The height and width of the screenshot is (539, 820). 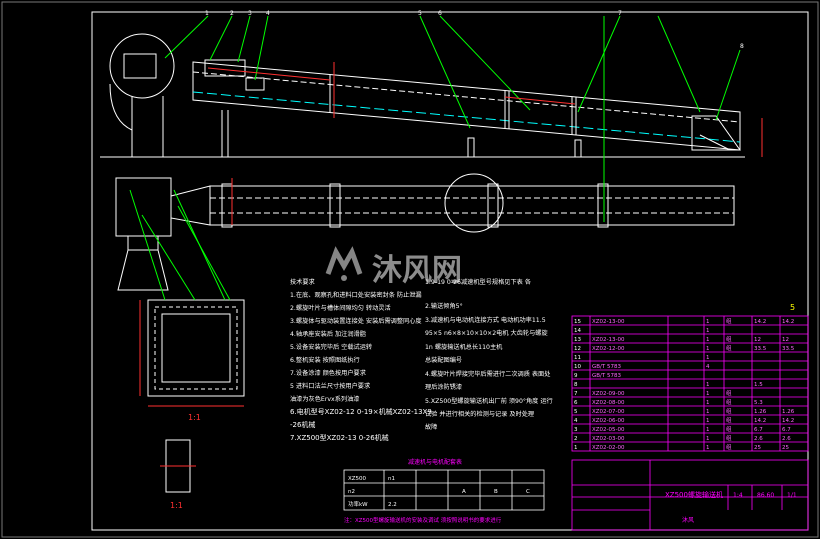 What do you see at coordinates (487, 374) in the screenshot?
I see `note-right-line: 4.螺旋叶片焊接完毕后需进行二次调质 表面处` at bounding box center [487, 374].